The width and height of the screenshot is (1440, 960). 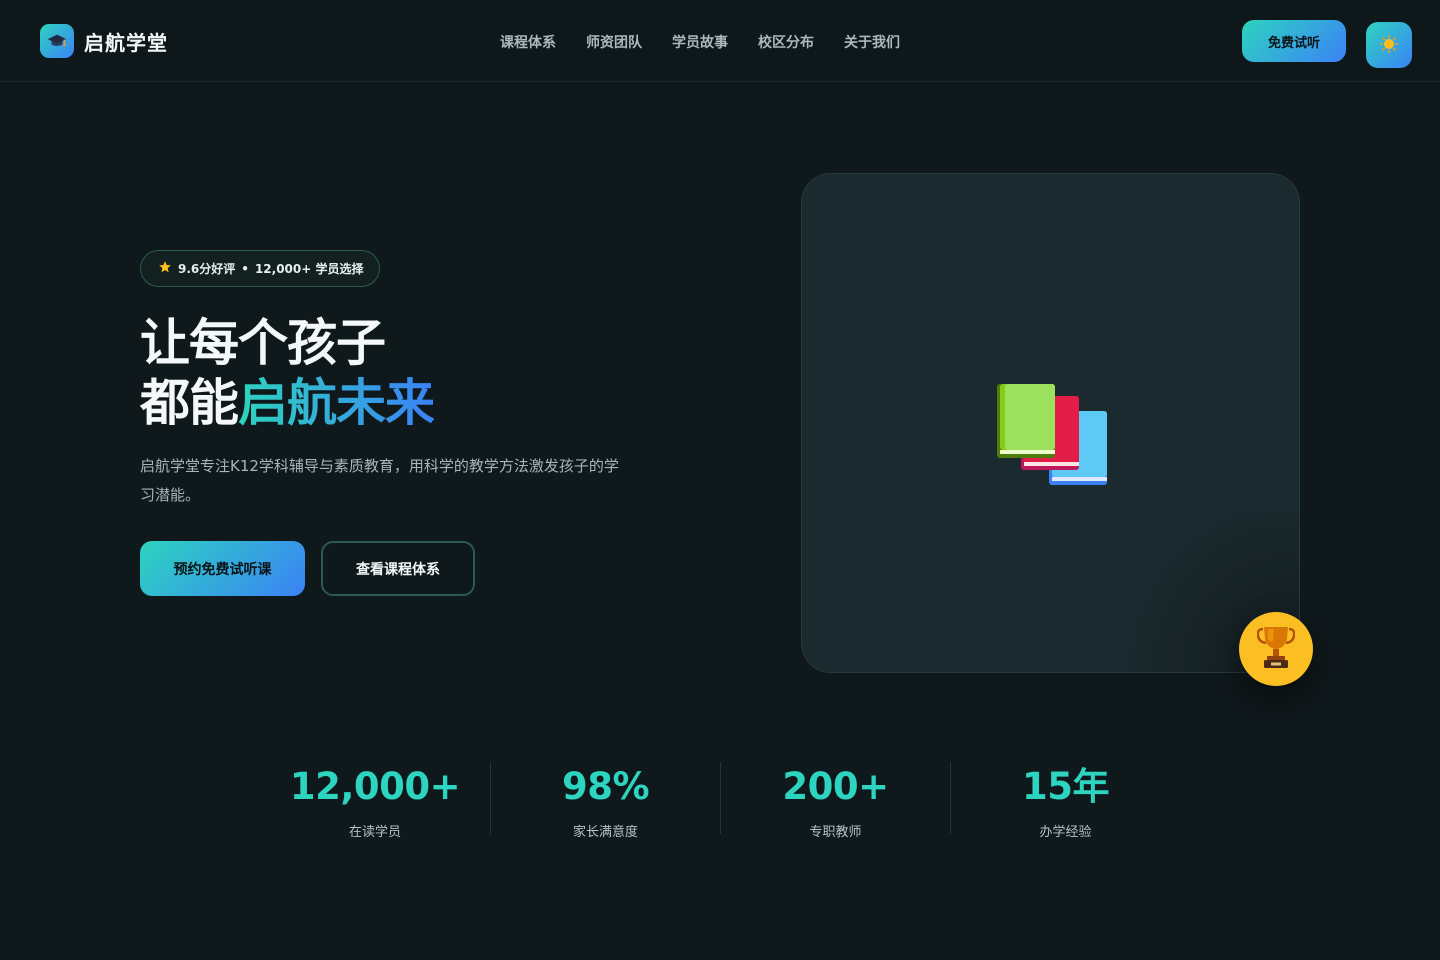 What do you see at coordinates (57, 41) in the screenshot?
I see `graduation-cap-icon` at bounding box center [57, 41].